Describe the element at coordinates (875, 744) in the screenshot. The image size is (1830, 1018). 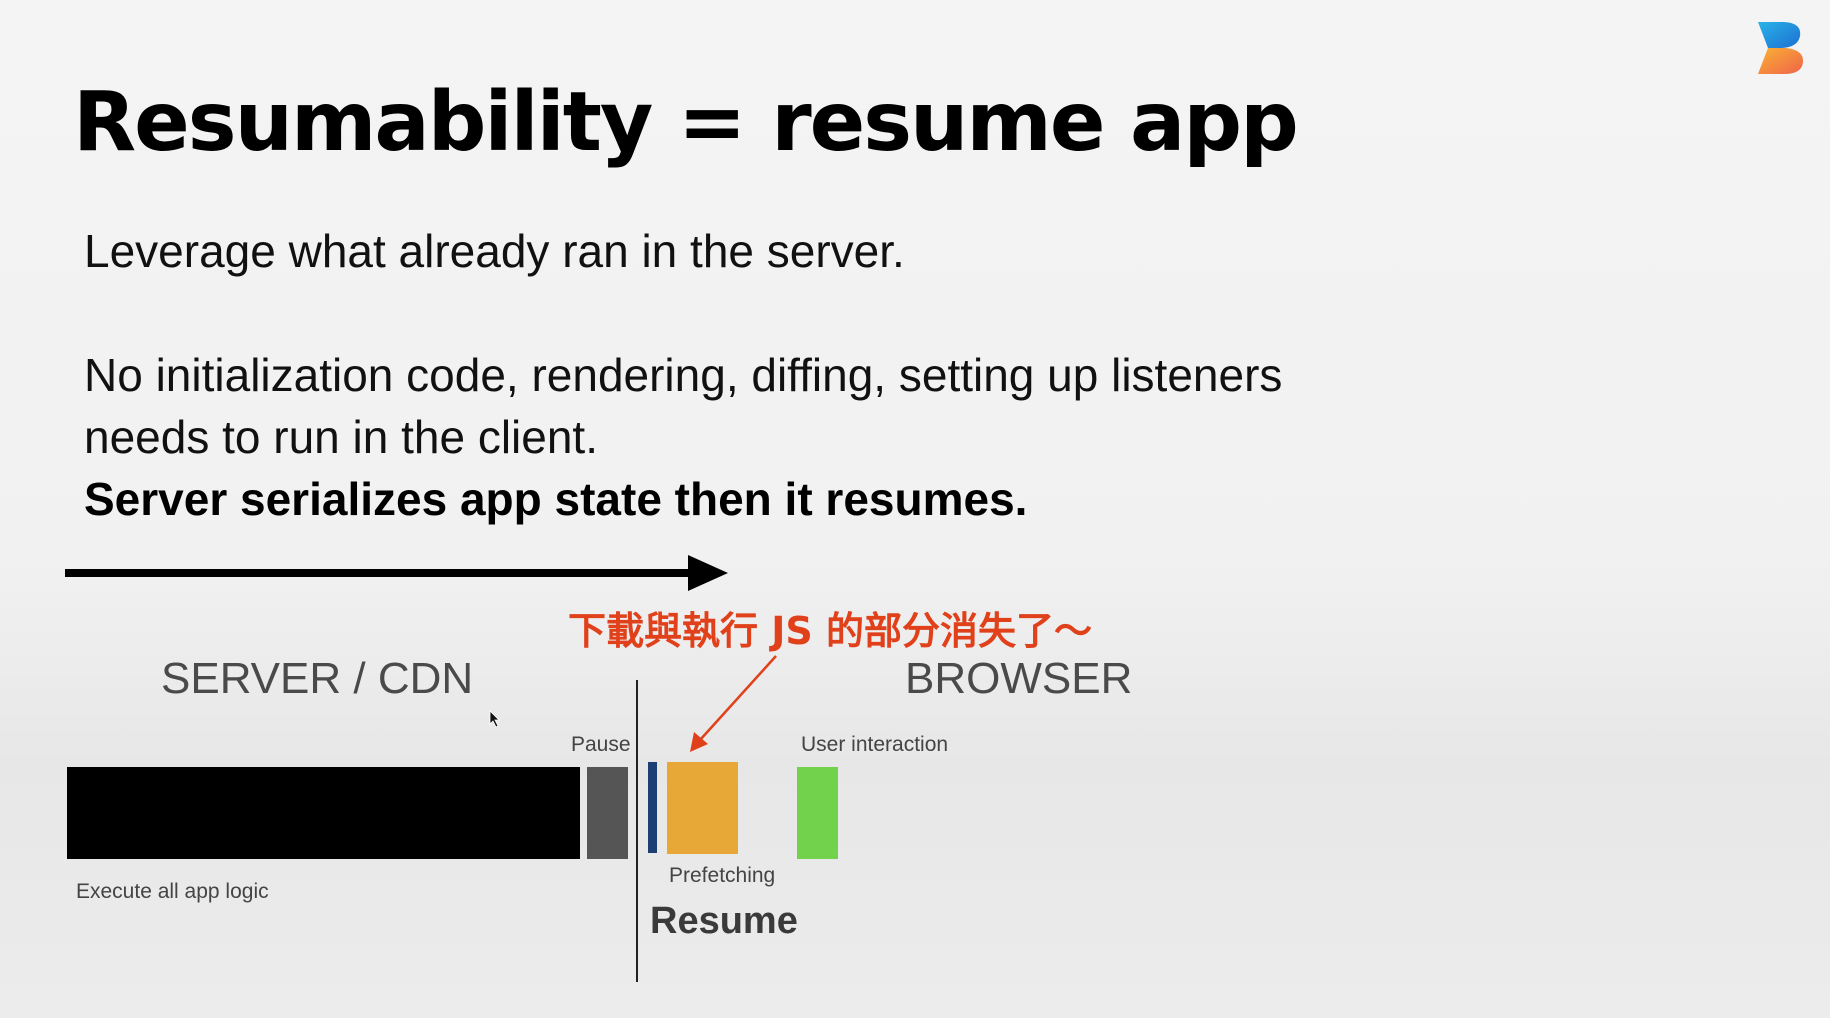
I see `user-interaction-label: User interaction` at that location.